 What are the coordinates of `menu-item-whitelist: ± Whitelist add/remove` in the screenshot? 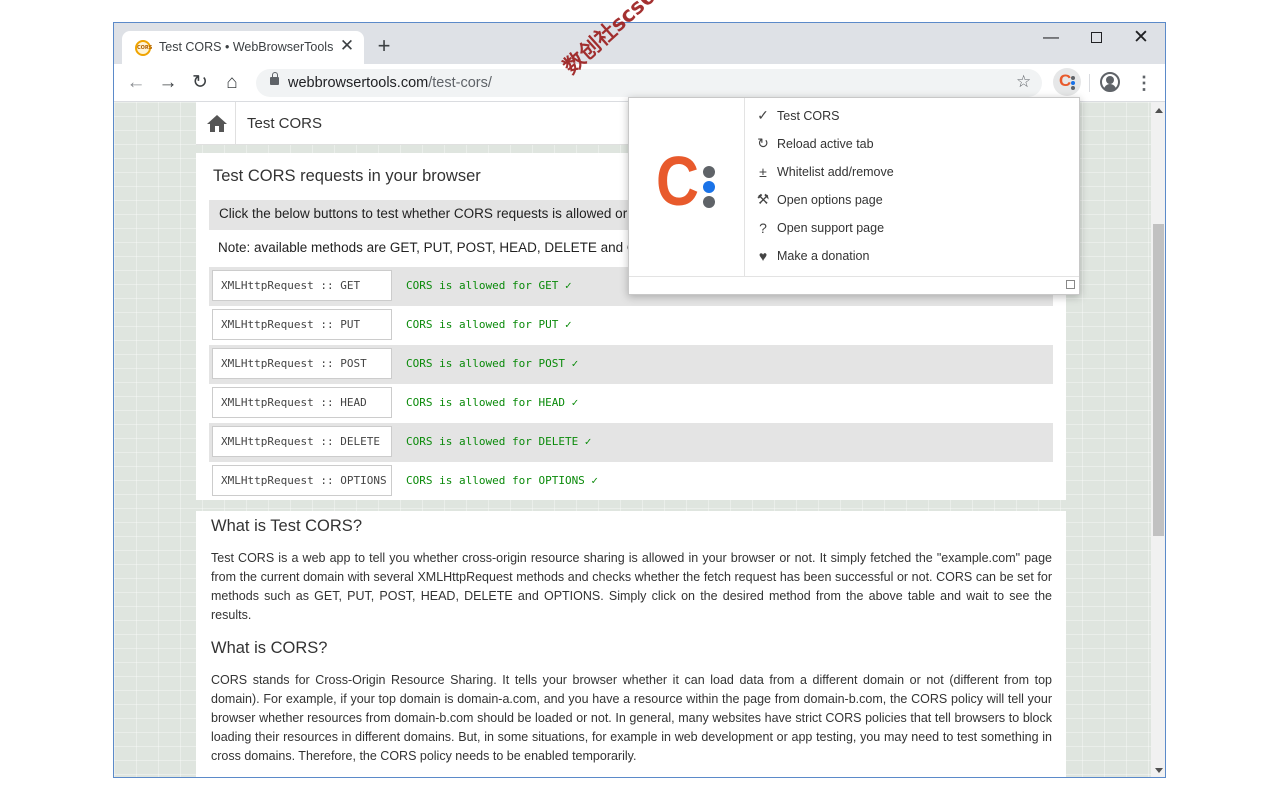 It's located at (824, 174).